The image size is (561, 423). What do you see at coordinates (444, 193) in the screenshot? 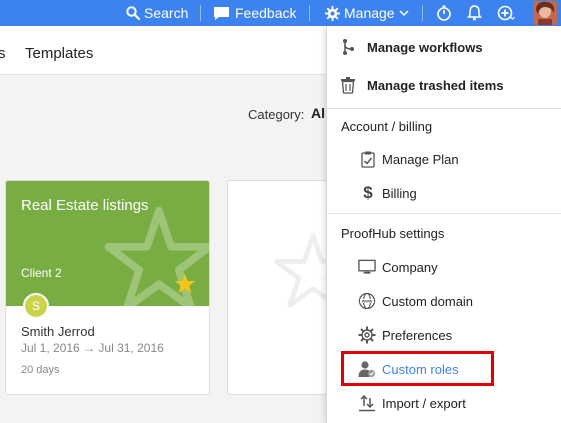
I see `menu-item-billing: $ Billing` at bounding box center [444, 193].